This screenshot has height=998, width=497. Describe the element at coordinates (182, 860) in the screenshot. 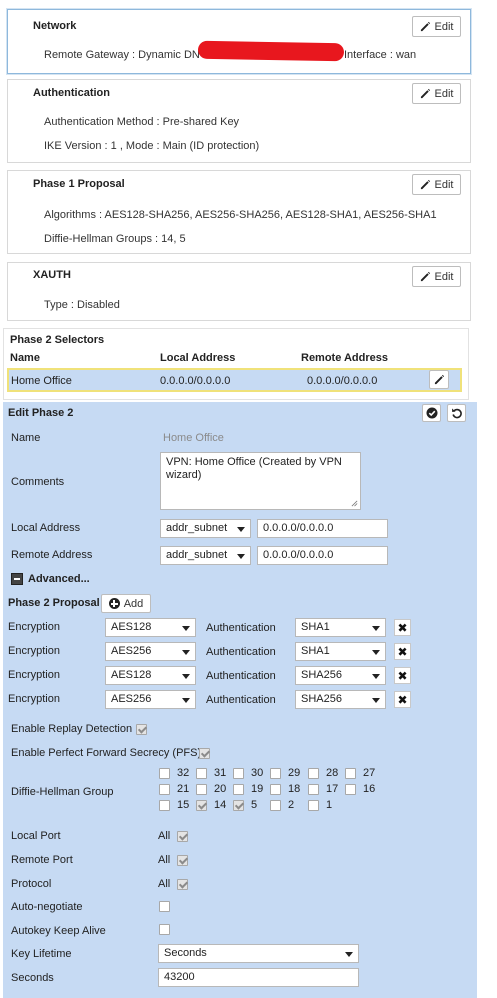

I see `remote-port-all-checkbox` at that location.